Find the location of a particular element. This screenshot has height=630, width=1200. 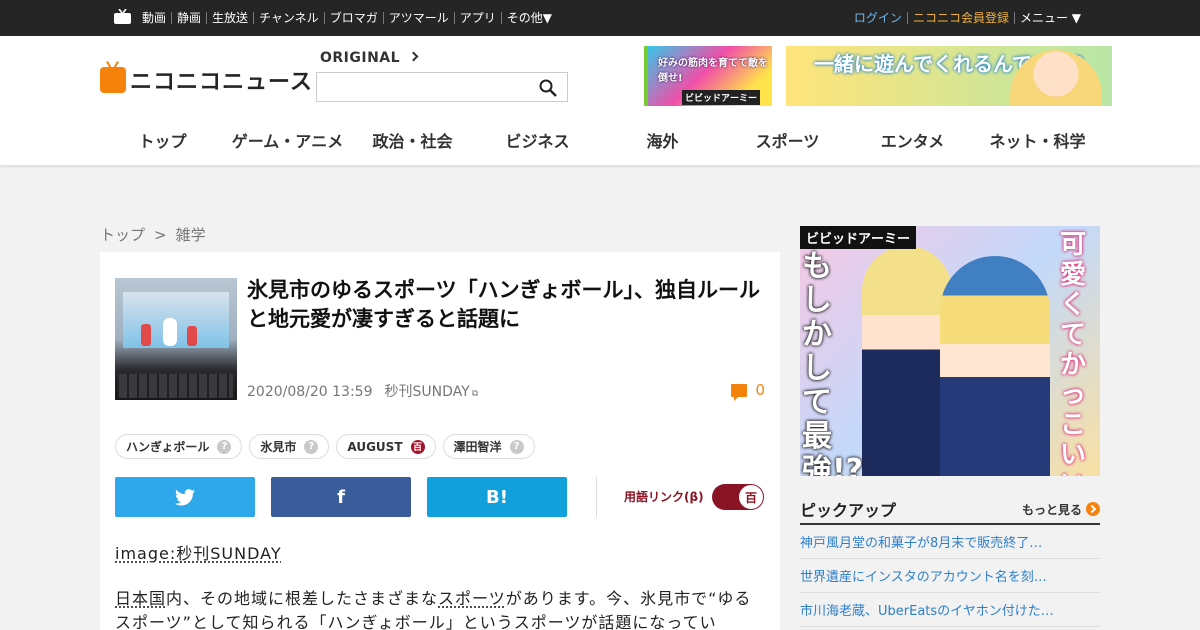

nav-item-politics-society: 政治・社会 is located at coordinates (412, 140).